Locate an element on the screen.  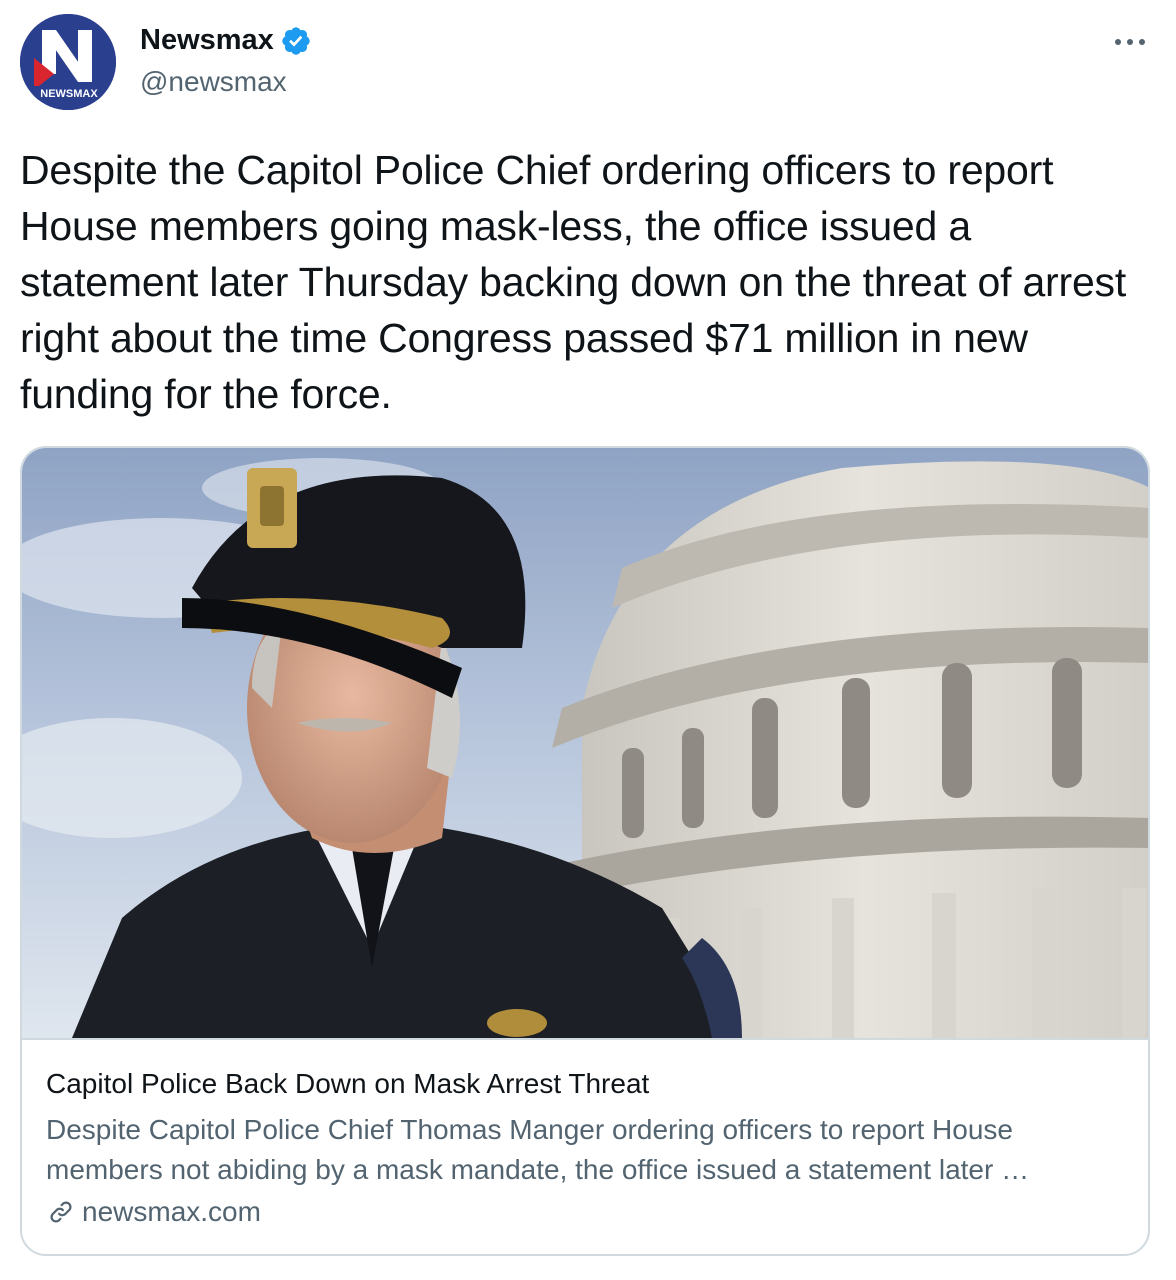
more-horizontal-icon is located at coordinates (1130, 42).